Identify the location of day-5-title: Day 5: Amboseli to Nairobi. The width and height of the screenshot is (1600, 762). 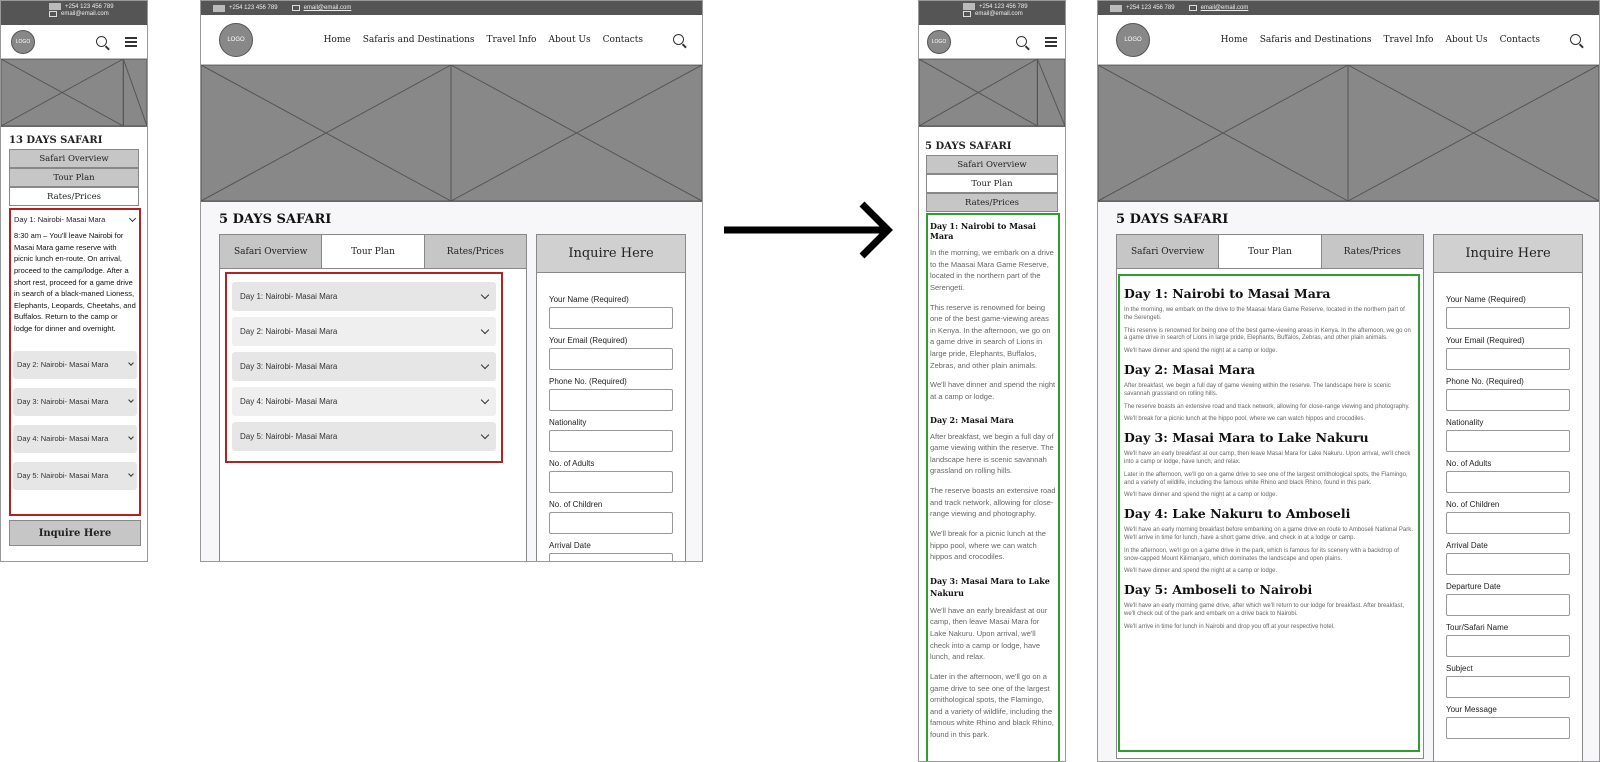
(1218, 590).